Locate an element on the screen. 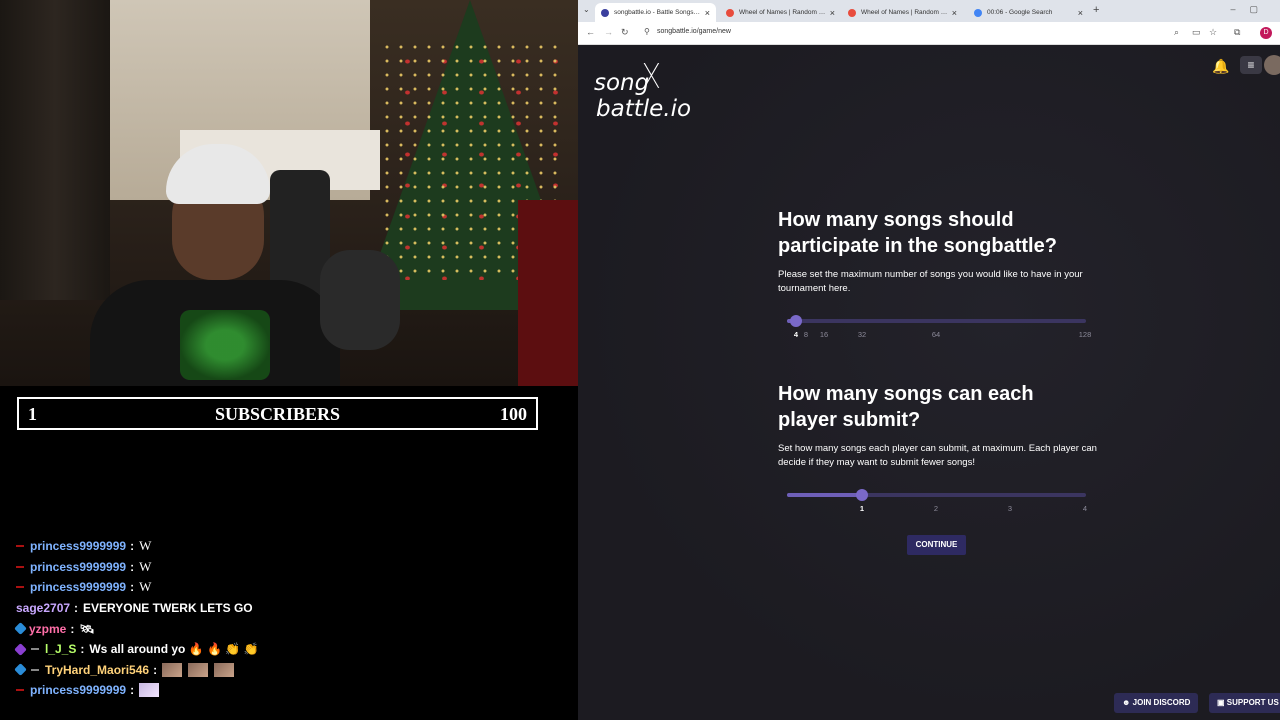 This screenshot has height=720, width=1280. slider-tick-label: 128 is located at coordinates (1085, 334).